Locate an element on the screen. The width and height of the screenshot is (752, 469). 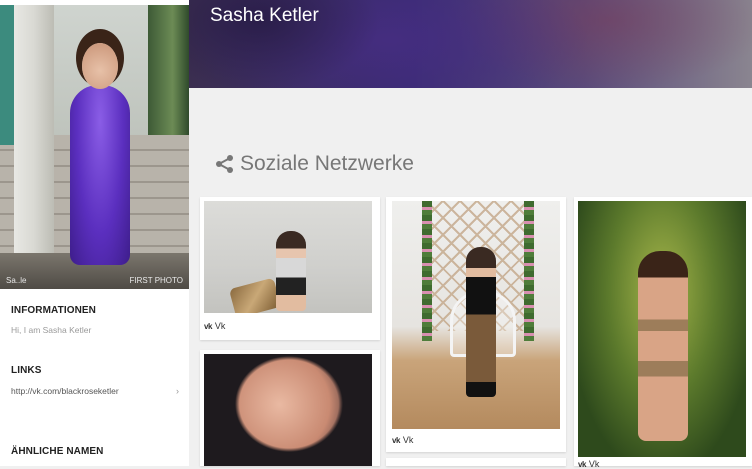
social-networks-title: Soziale Netzwerke is located at coordinates (327, 163).